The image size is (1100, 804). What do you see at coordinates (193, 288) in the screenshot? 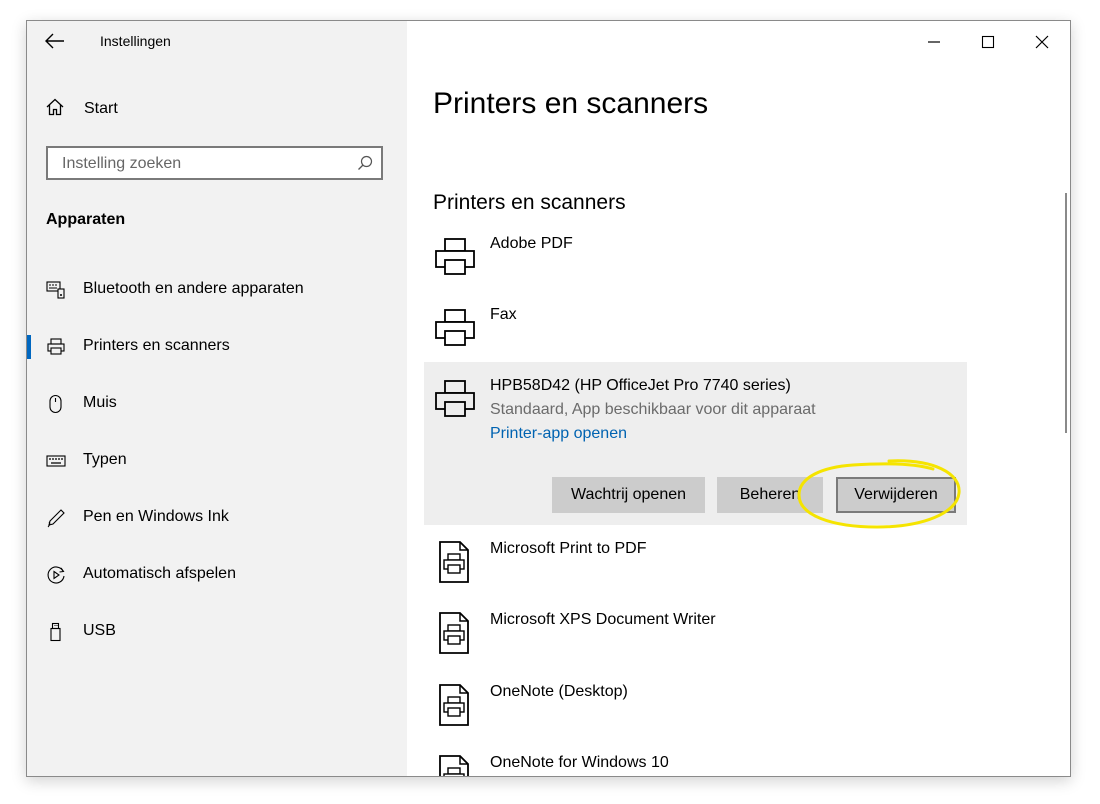
I see `sidebar-item-label: Bluetooth en andere apparaten` at bounding box center [193, 288].